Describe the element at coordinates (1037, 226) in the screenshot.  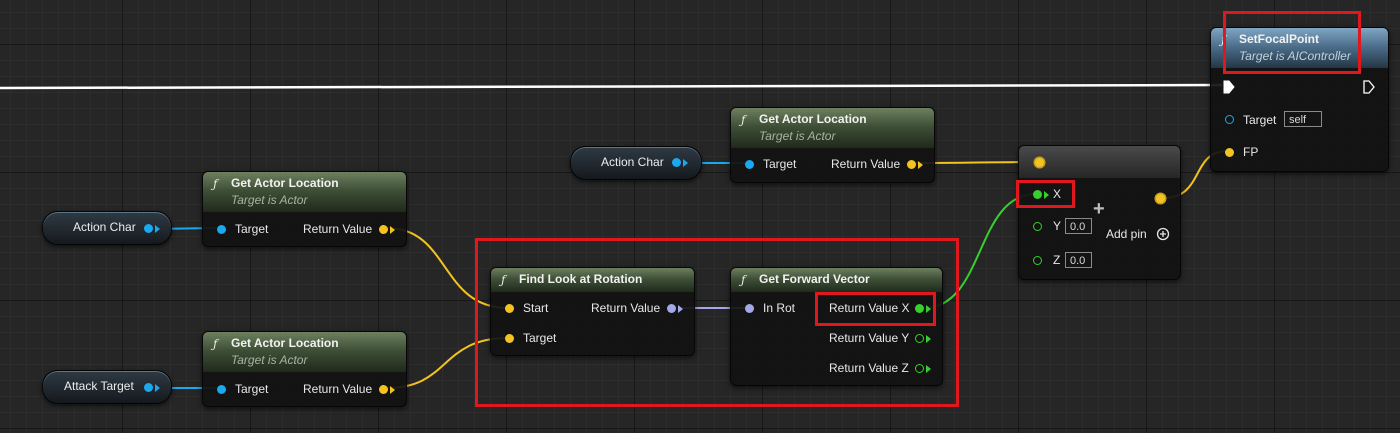
I see `y-pin` at that location.